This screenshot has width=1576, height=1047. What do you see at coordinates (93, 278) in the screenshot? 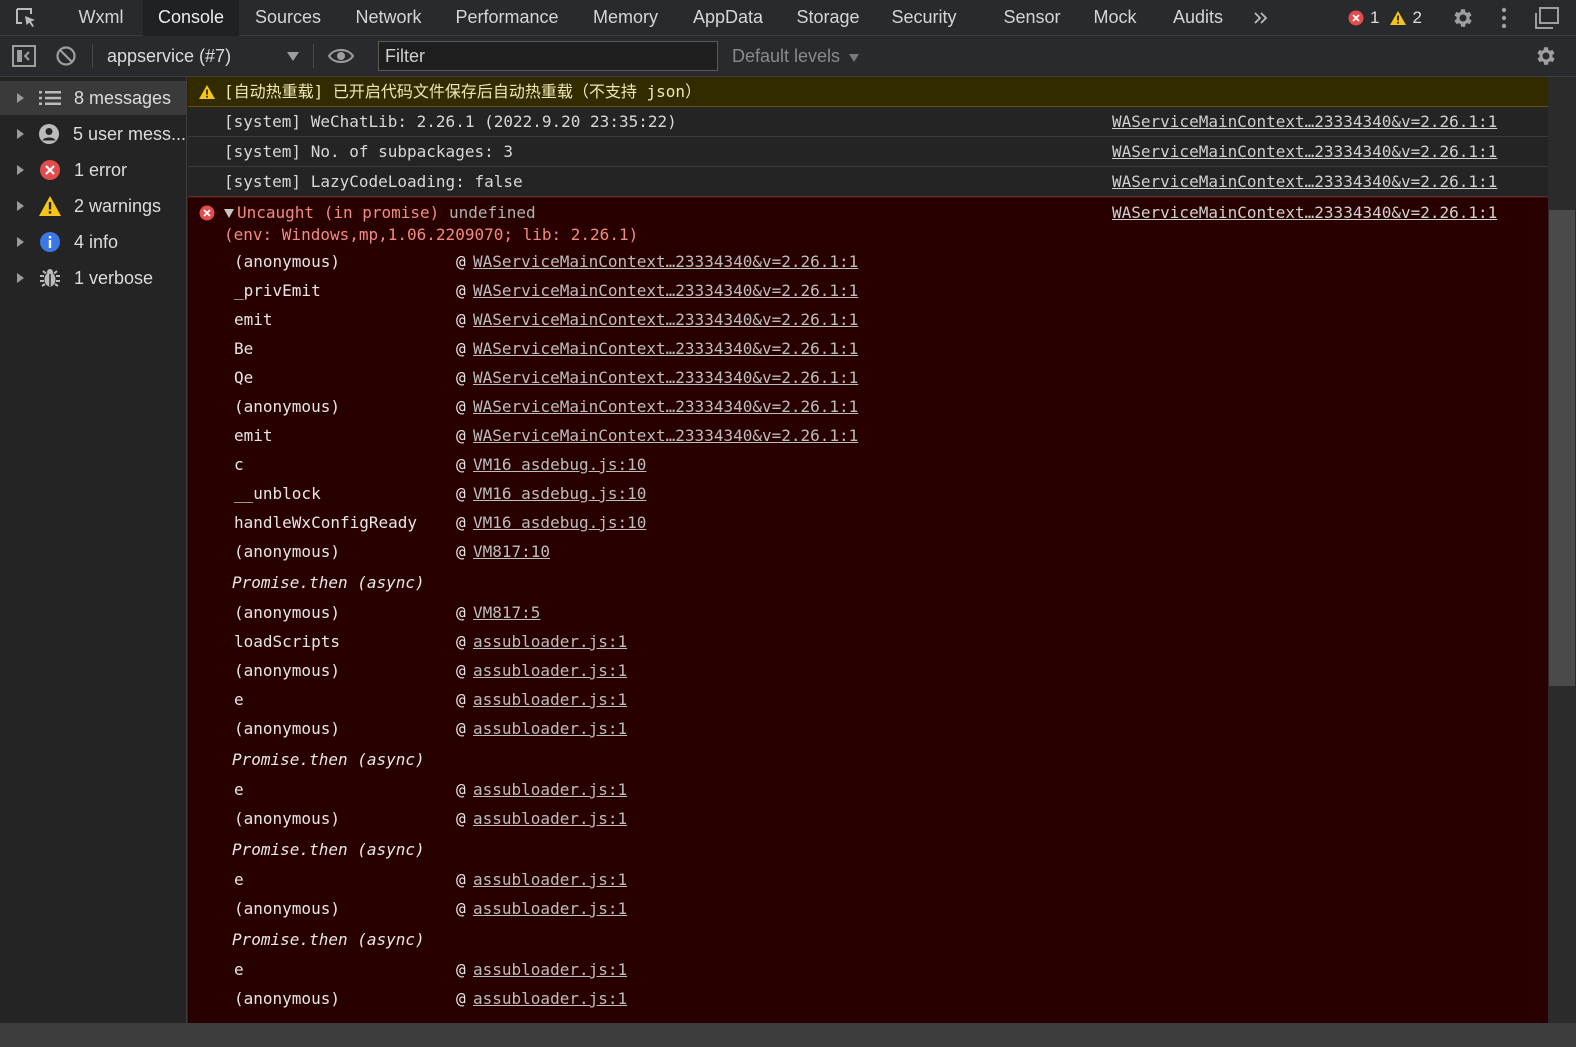
I see `sidebar-item-verbose: 1 verbose` at bounding box center [93, 278].